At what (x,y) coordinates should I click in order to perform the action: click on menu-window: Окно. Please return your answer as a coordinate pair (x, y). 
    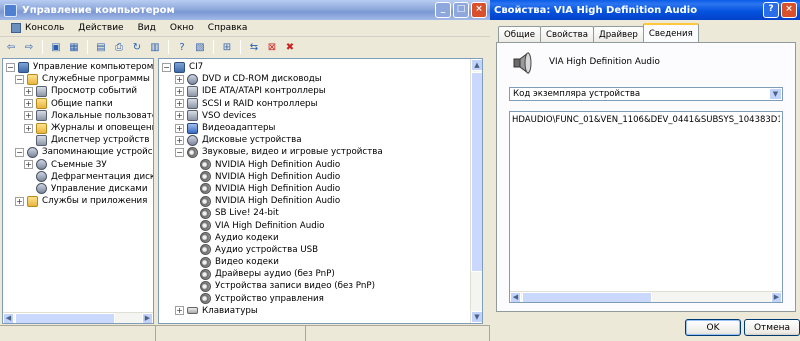
    Looking at the image, I should click on (182, 28).